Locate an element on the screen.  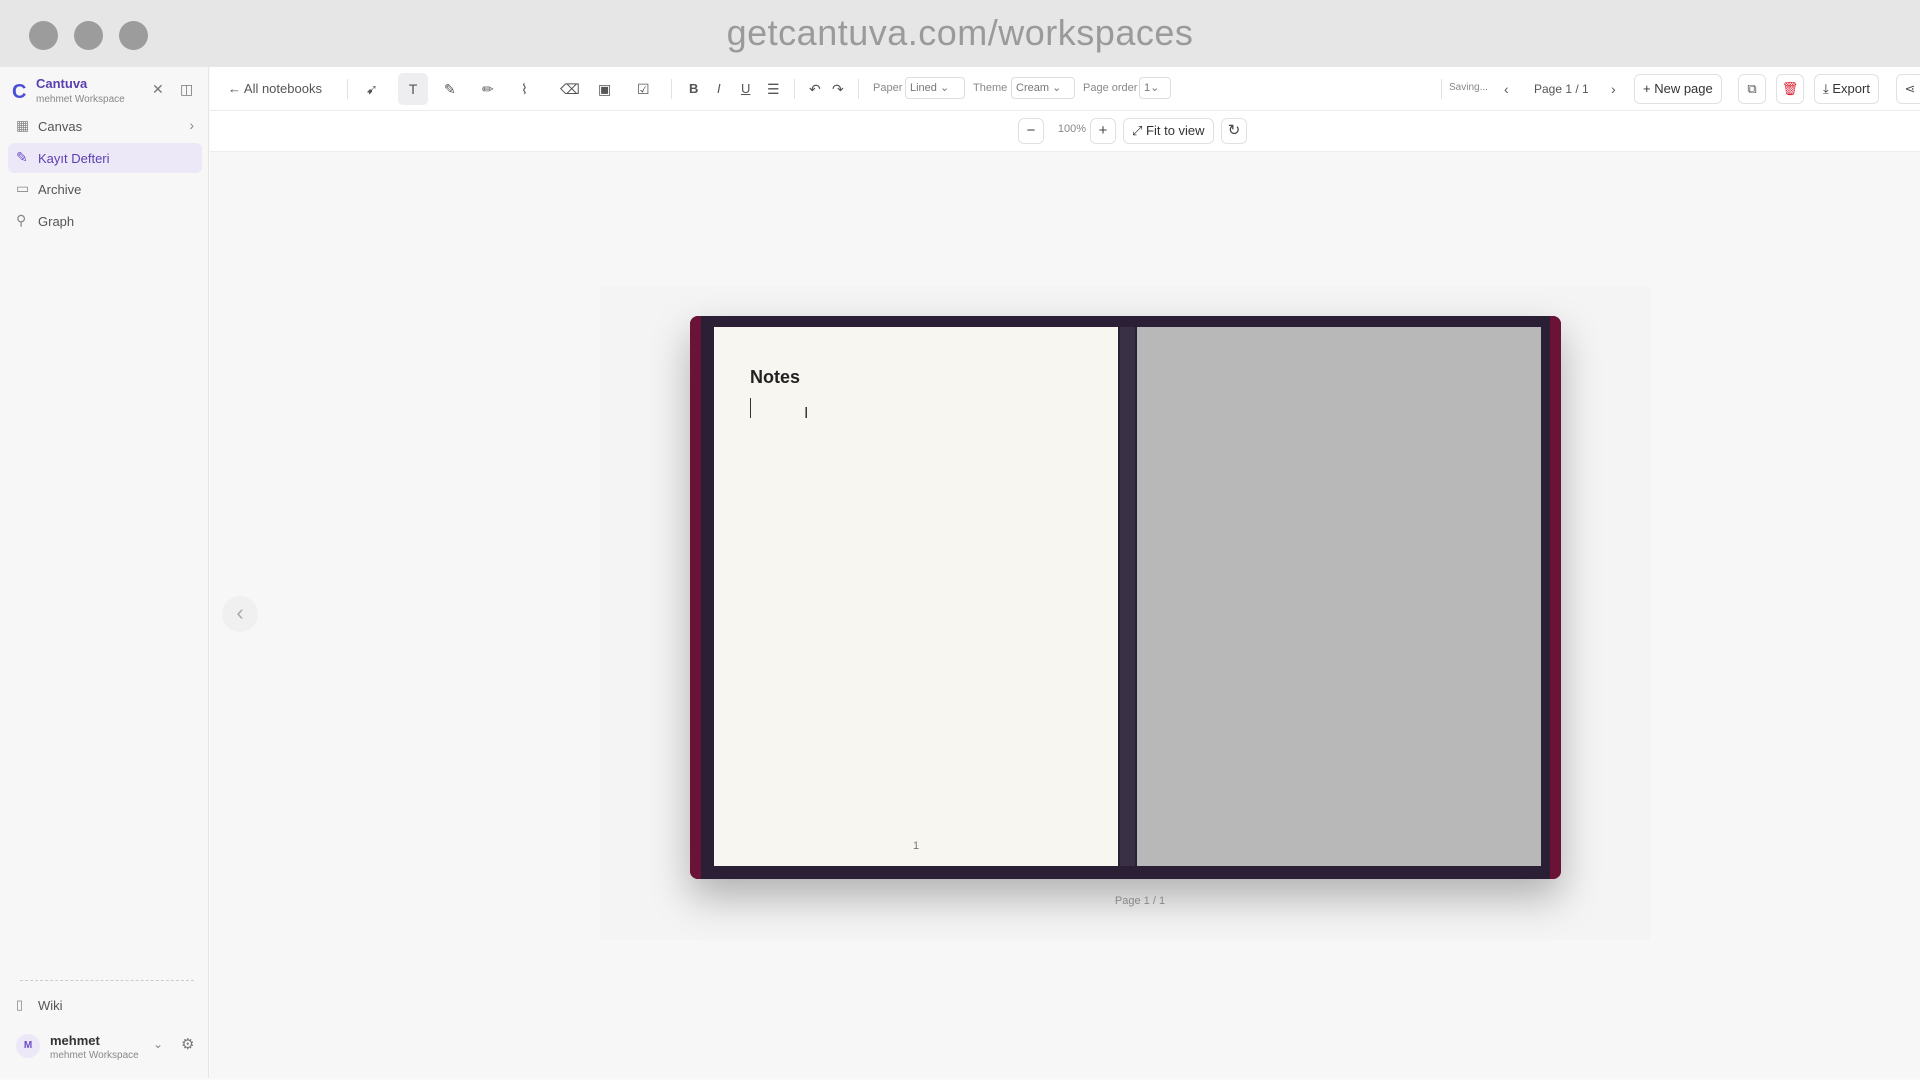
user-menu: M mehmet mehmet Workspace ⌄ ⚙ is located at coordinates (105, 1047).